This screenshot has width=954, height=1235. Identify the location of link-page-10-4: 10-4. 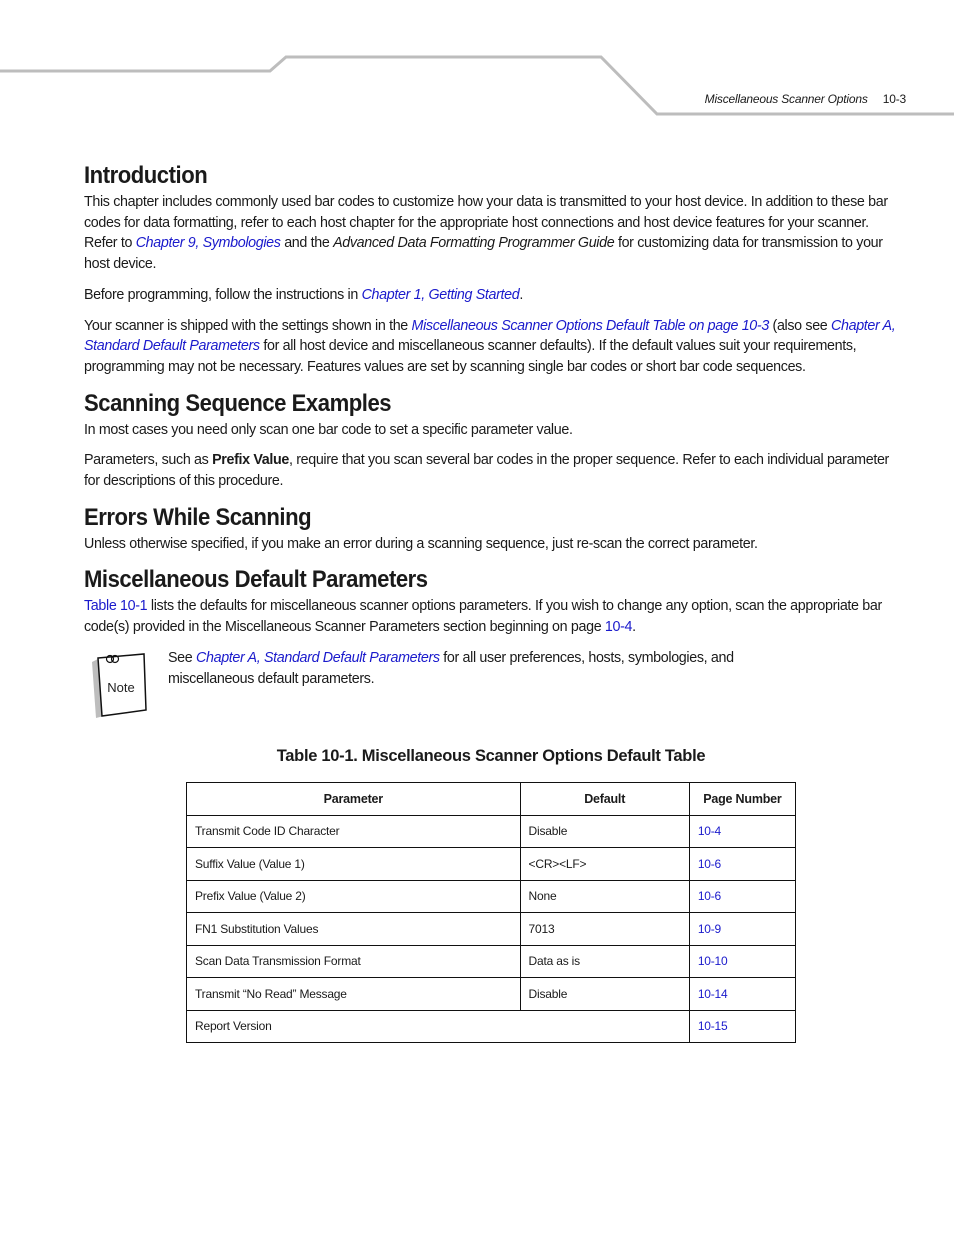
(619, 627).